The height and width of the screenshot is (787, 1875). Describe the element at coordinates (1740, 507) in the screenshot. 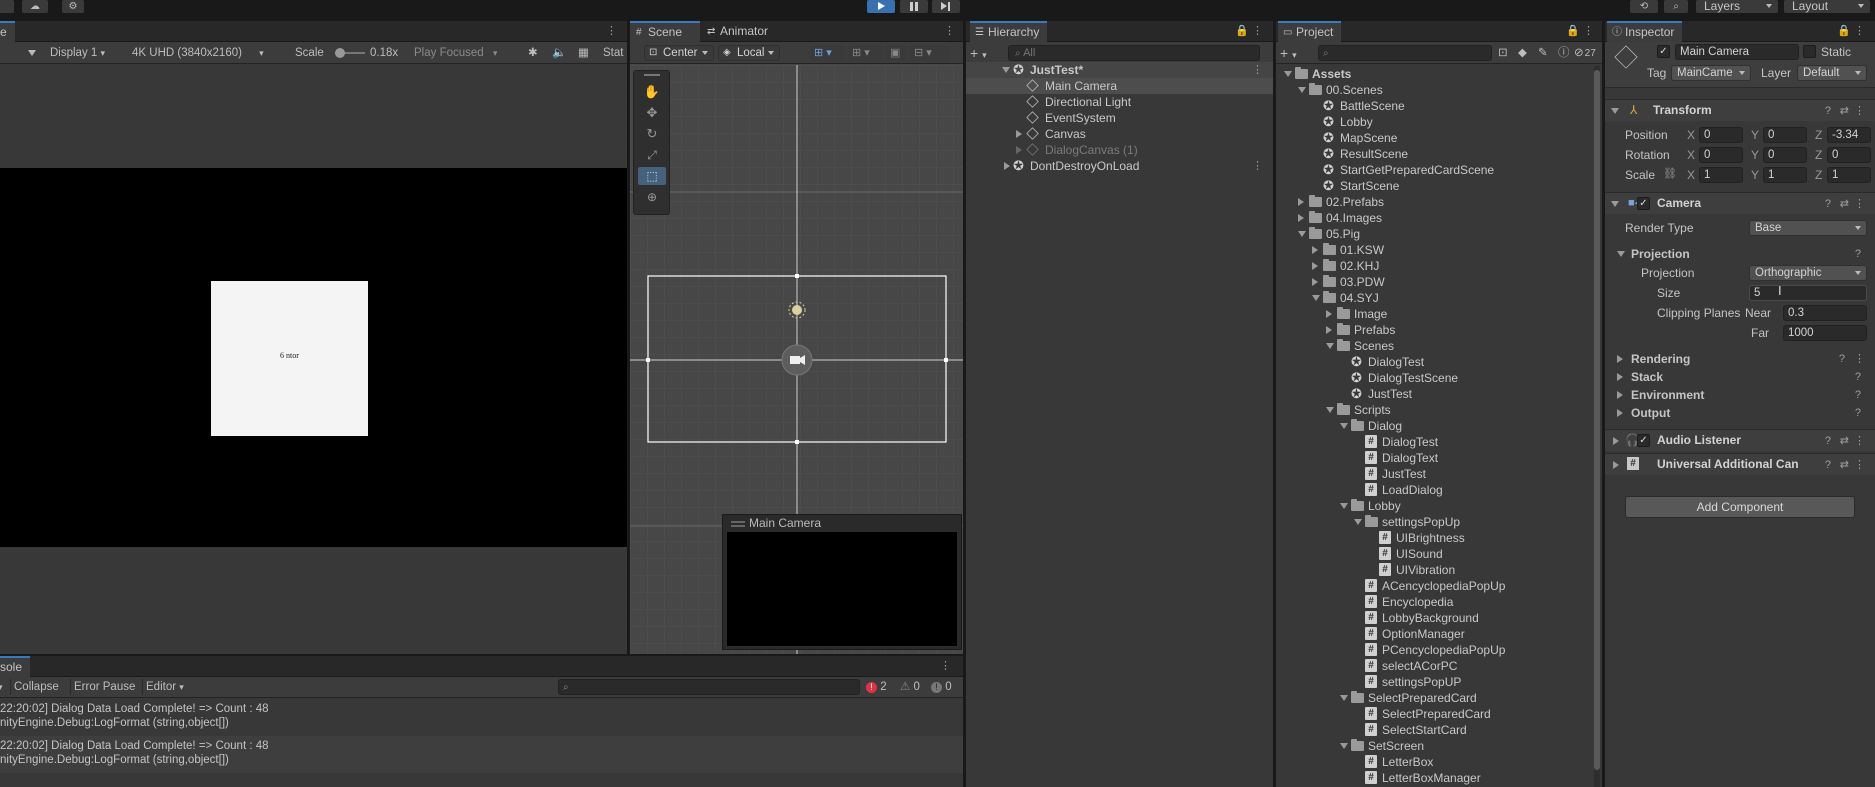

I see `add-component-button: Add Component` at that location.